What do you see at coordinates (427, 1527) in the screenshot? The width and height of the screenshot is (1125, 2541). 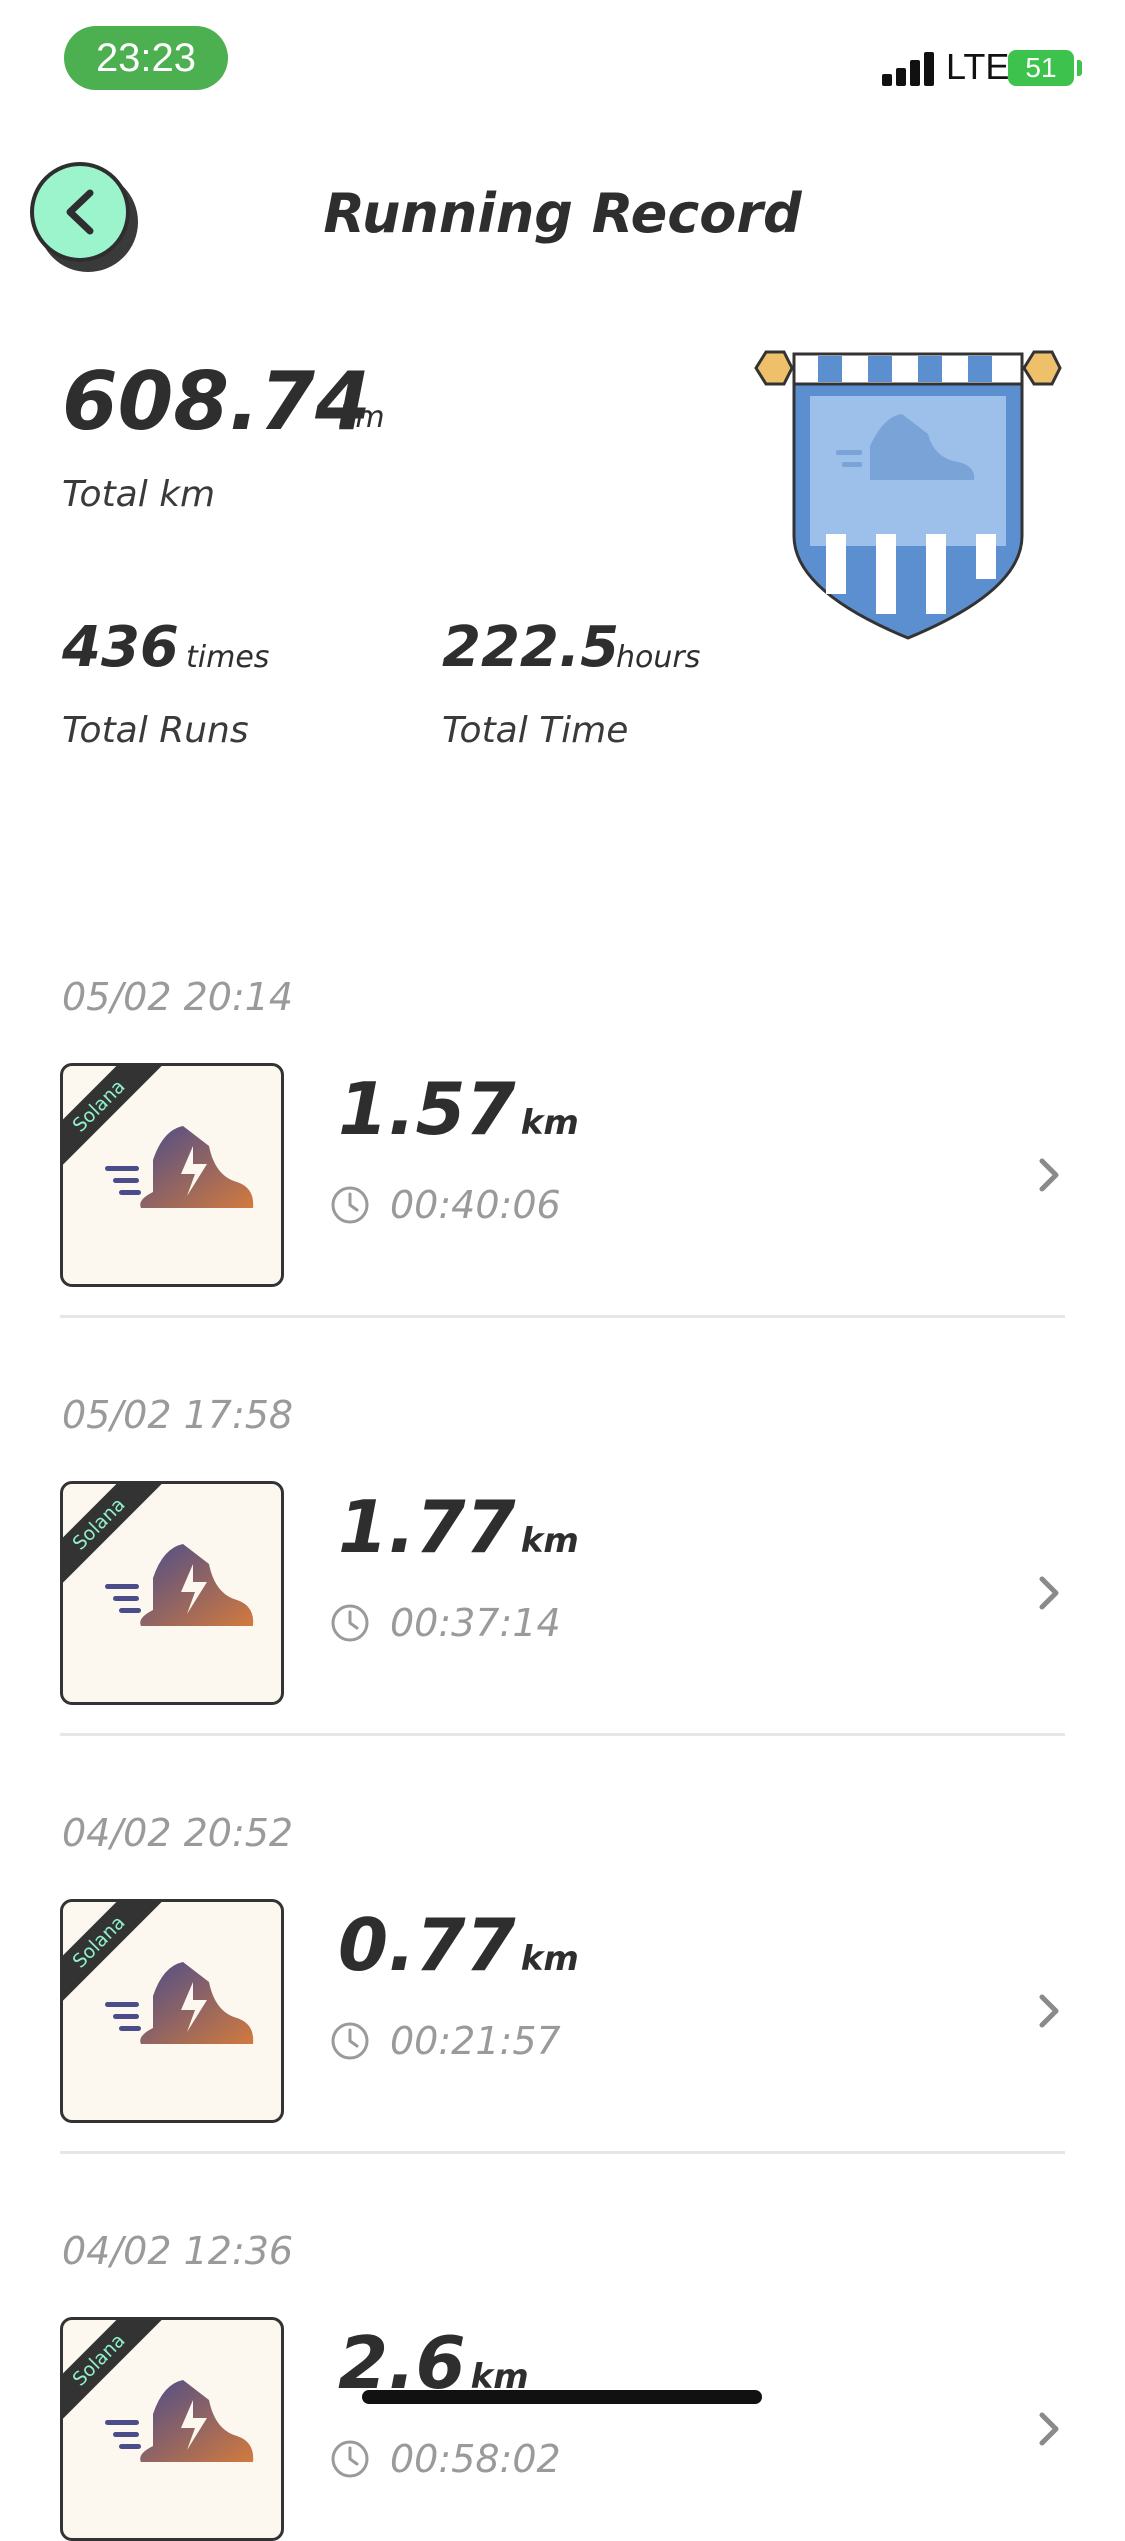 I see `run-distance: 1.77` at bounding box center [427, 1527].